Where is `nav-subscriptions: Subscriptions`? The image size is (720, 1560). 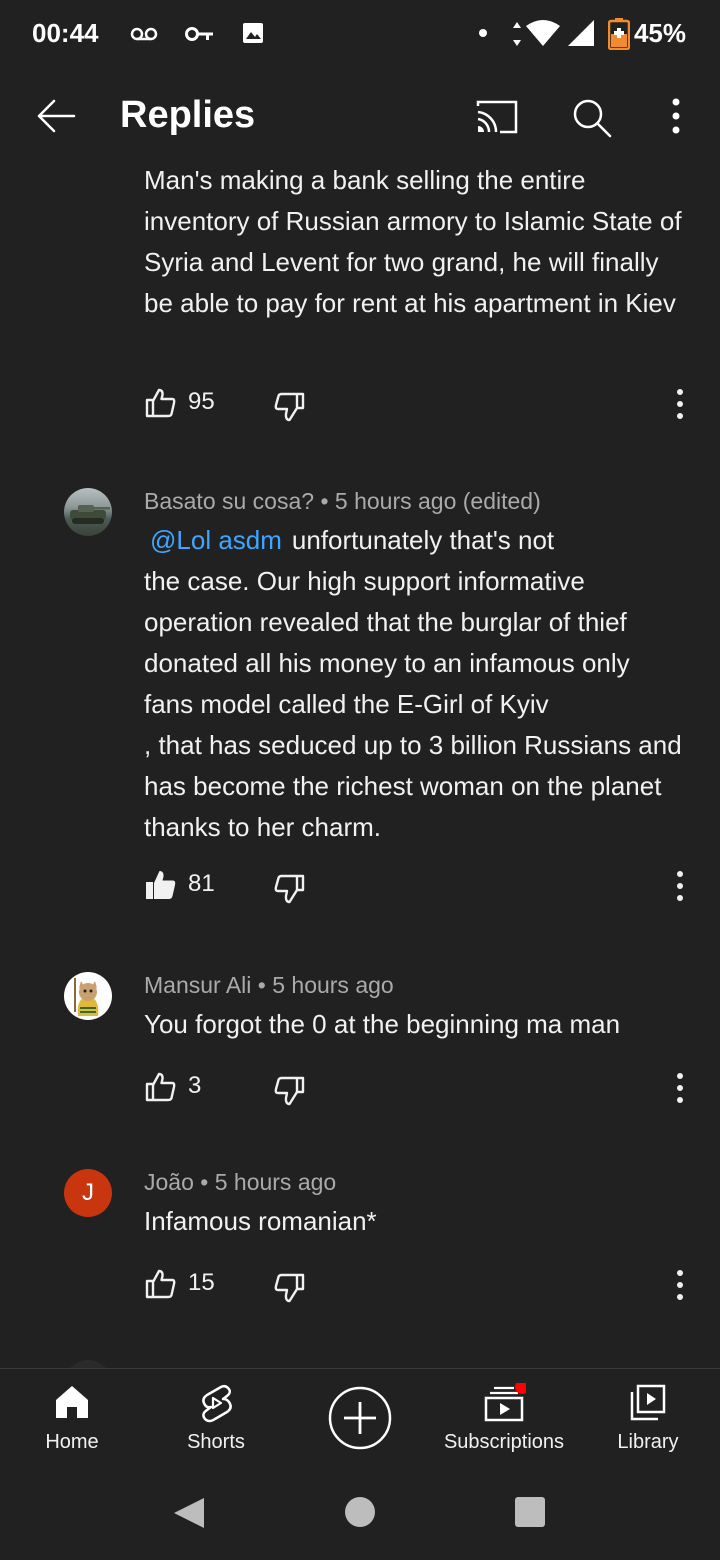 nav-subscriptions: Subscriptions is located at coordinates (504, 1419).